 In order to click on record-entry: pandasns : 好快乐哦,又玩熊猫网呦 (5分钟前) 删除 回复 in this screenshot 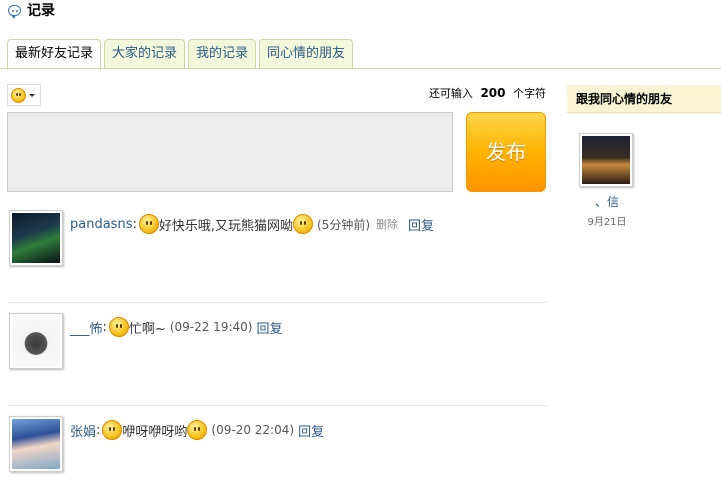, I will do `click(252, 224)`.